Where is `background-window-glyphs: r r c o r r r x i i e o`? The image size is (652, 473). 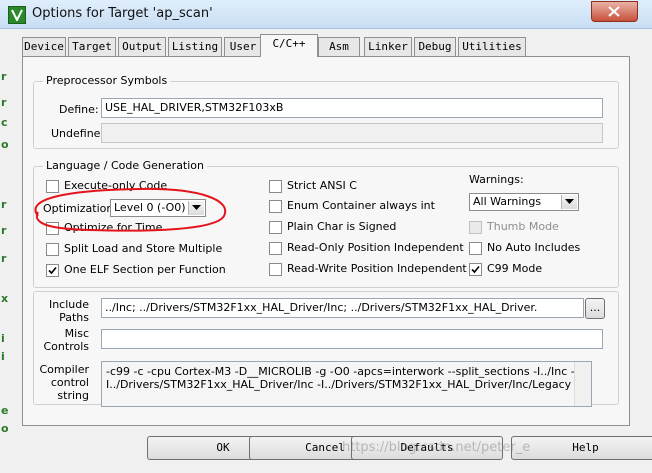 background-window-glyphs: r r c o r r r x i i e o is located at coordinates (5, 236).